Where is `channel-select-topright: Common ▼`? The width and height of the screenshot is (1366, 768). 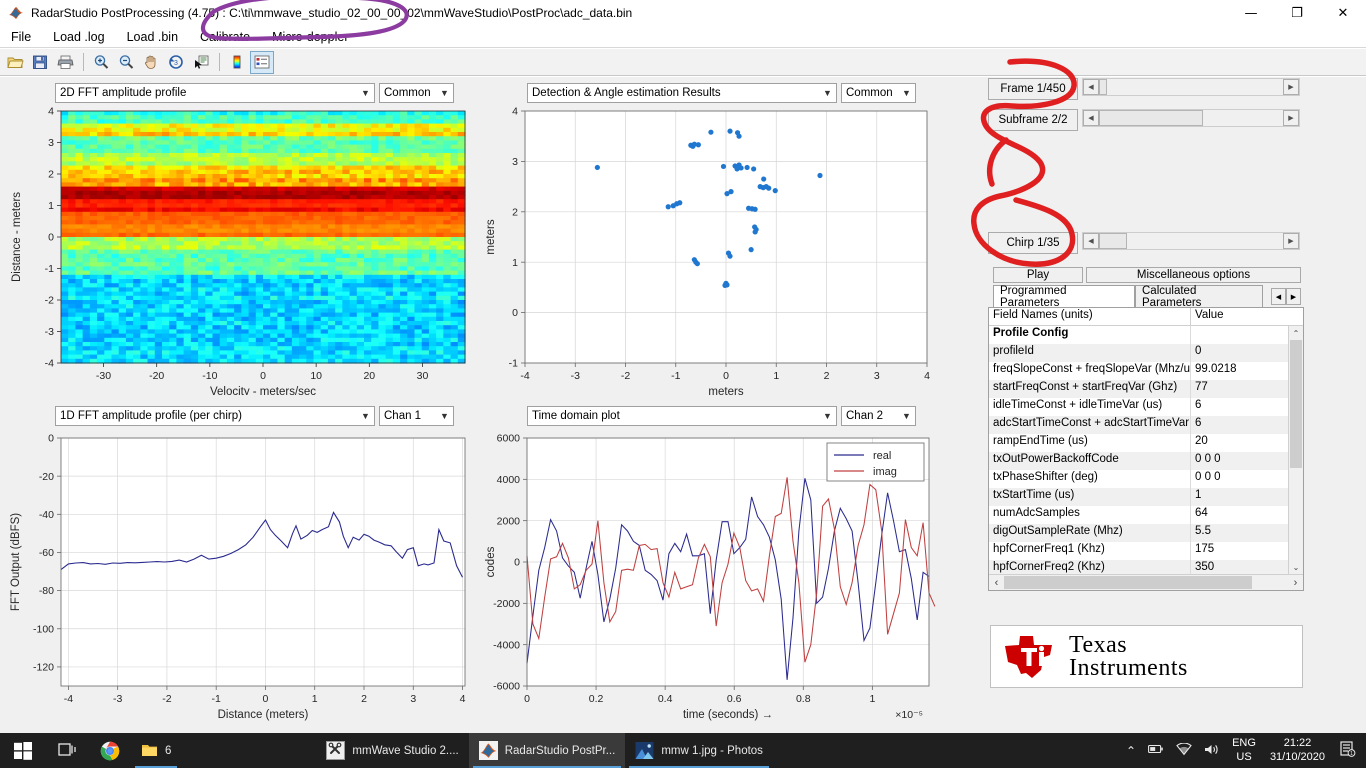
channel-select-topright: Common ▼ is located at coordinates (878, 93).